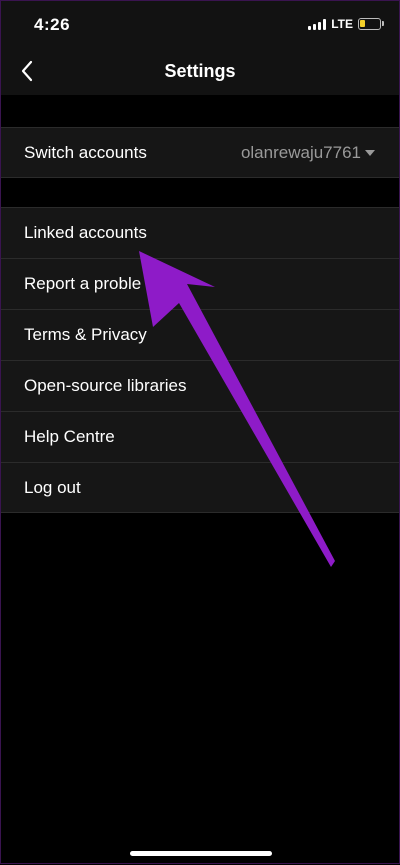 The height and width of the screenshot is (865, 400). Describe the element at coordinates (342, 24) in the screenshot. I see `network-label: LTE` at that location.